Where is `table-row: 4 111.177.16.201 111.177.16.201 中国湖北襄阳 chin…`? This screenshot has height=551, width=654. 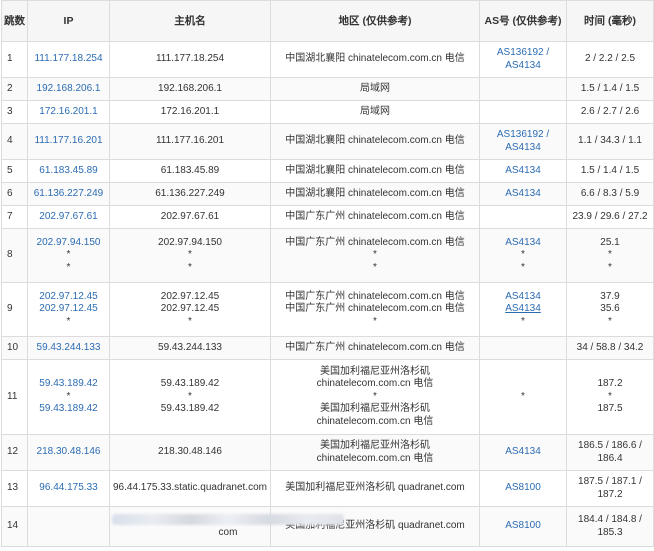
table-row: 4 111.177.16.201 111.177.16.201 中国湖北襄阳 chin… is located at coordinates (327, 141).